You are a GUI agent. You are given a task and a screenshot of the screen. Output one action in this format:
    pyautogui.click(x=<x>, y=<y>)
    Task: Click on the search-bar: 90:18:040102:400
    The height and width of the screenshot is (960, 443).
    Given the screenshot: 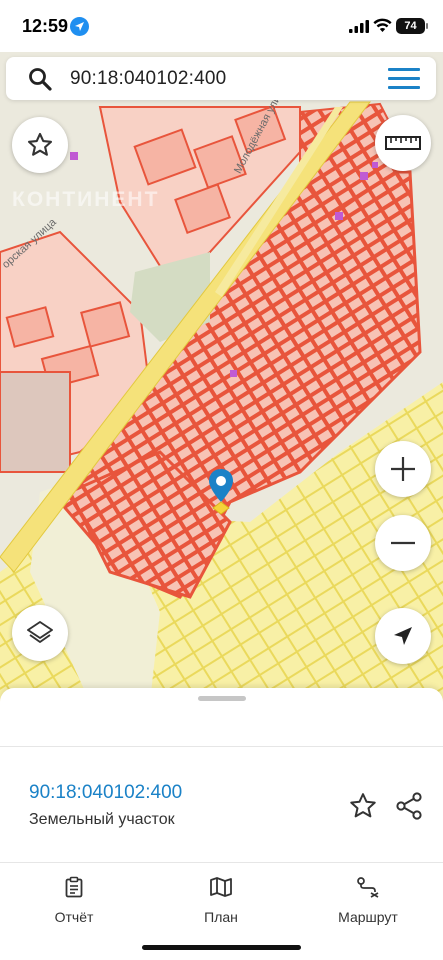 What is the action you would take?
    pyautogui.click(x=221, y=78)
    